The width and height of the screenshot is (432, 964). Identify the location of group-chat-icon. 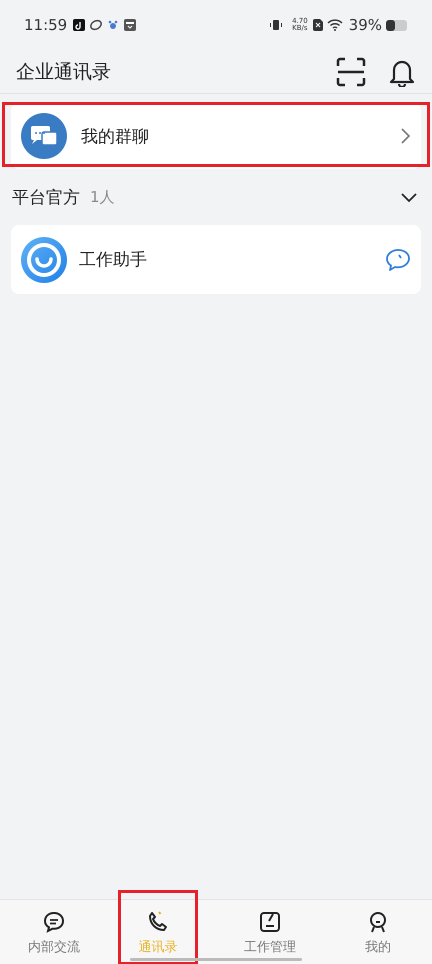
(44, 136).